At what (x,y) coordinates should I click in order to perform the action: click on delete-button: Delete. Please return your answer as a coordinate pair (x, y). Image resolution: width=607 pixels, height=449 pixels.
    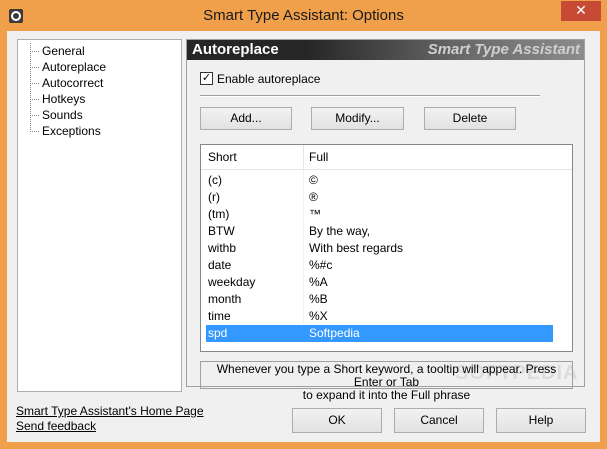
    Looking at the image, I should click on (470, 118).